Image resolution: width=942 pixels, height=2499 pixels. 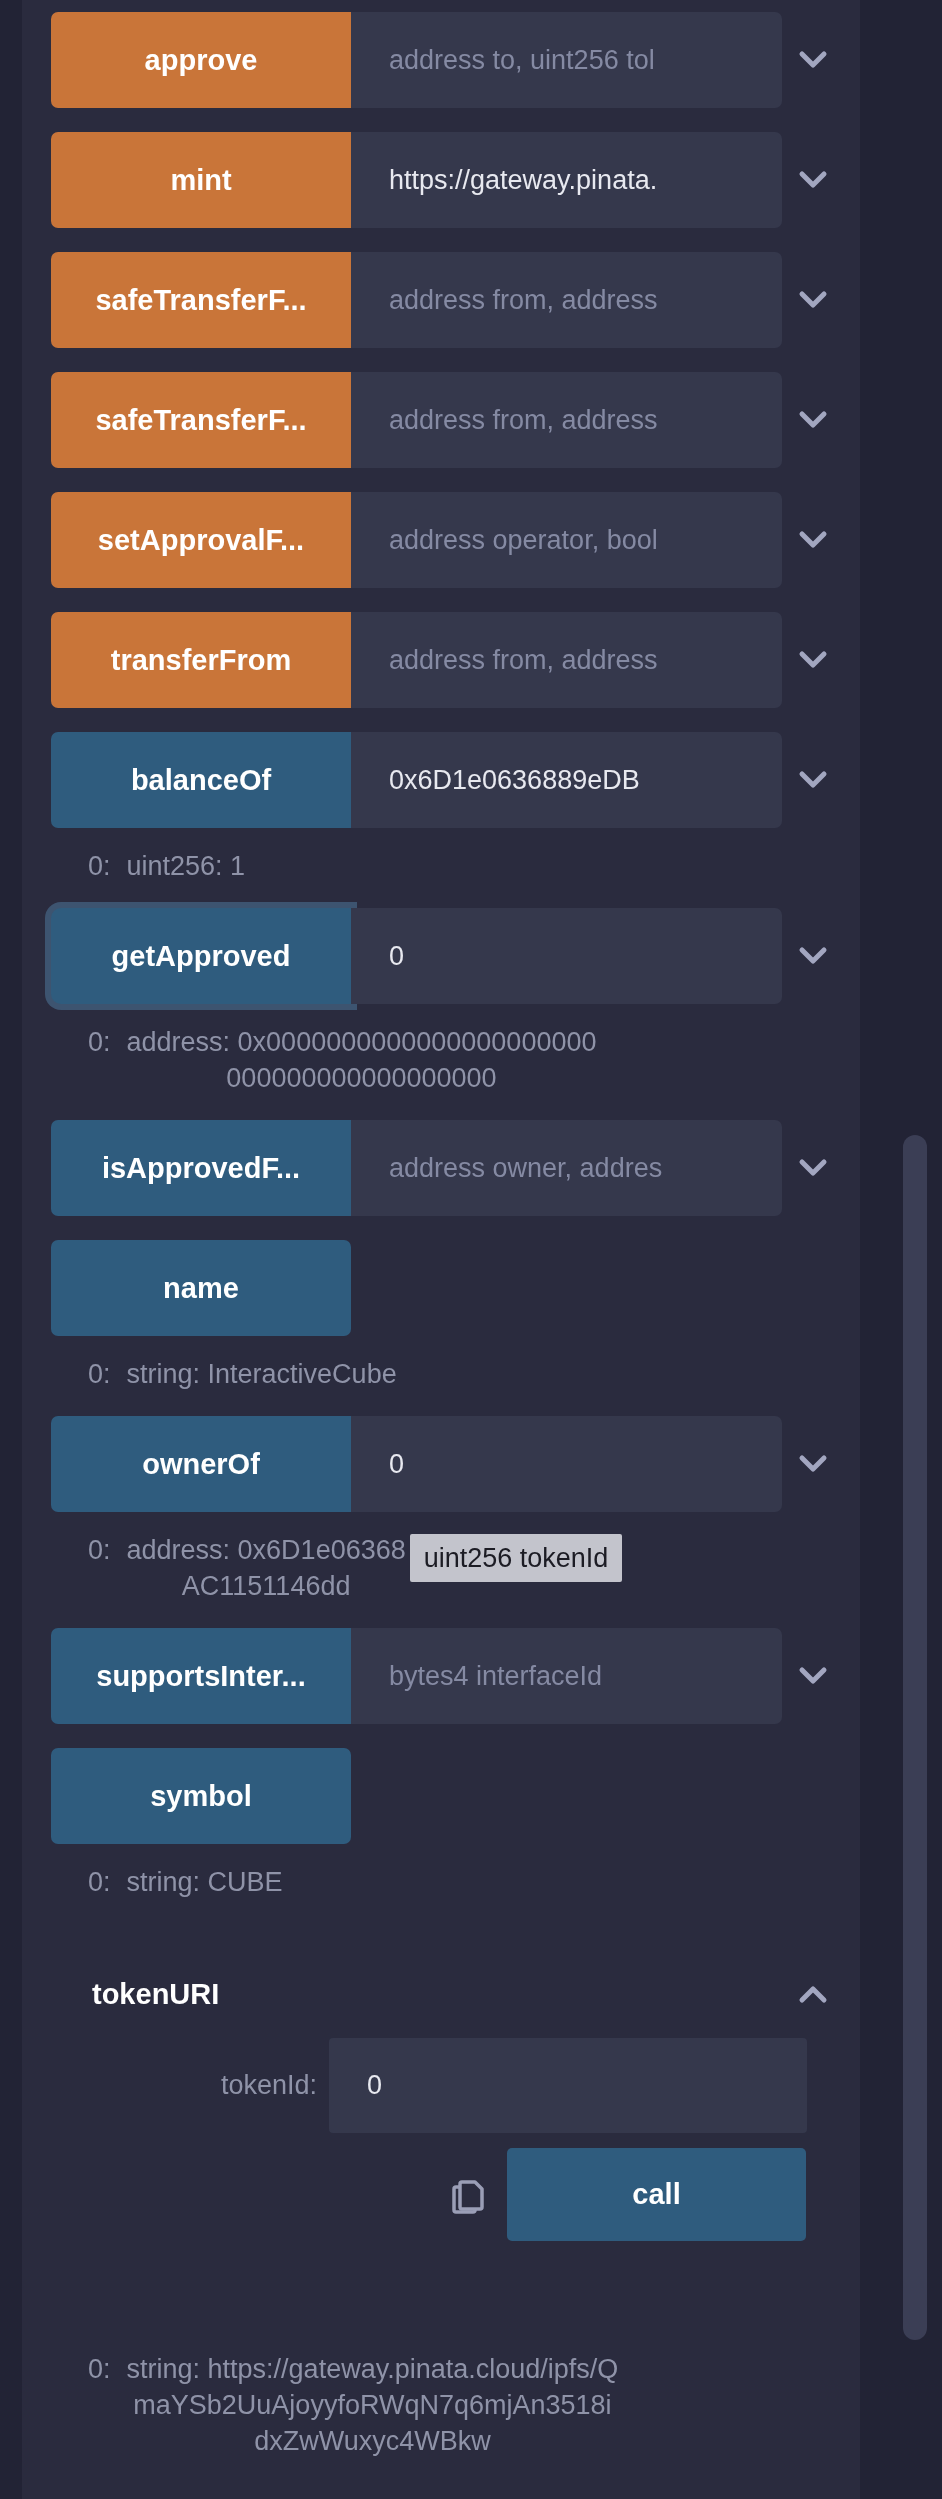 What do you see at coordinates (566, 180) in the screenshot?
I see `input-field: https://gateway.pinata.` at bounding box center [566, 180].